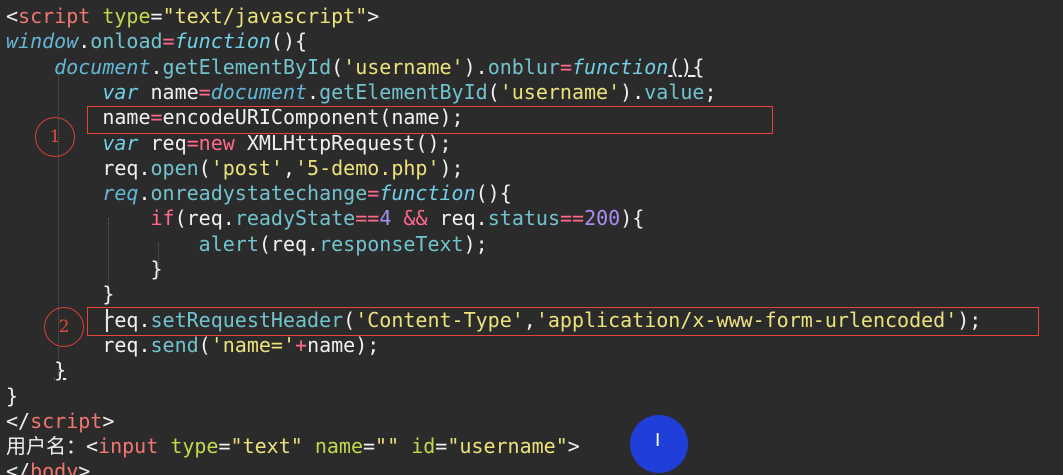  What do you see at coordinates (295, 218) in the screenshot?
I see `code-token: readyState` at bounding box center [295, 218].